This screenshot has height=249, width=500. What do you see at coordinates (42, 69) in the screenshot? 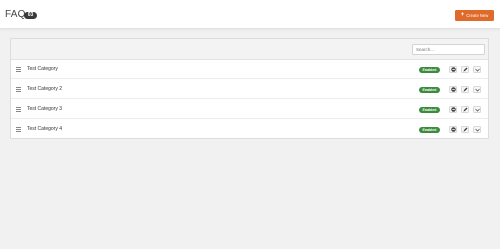
I see `category-name: Test Category` at bounding box center [42, 69].